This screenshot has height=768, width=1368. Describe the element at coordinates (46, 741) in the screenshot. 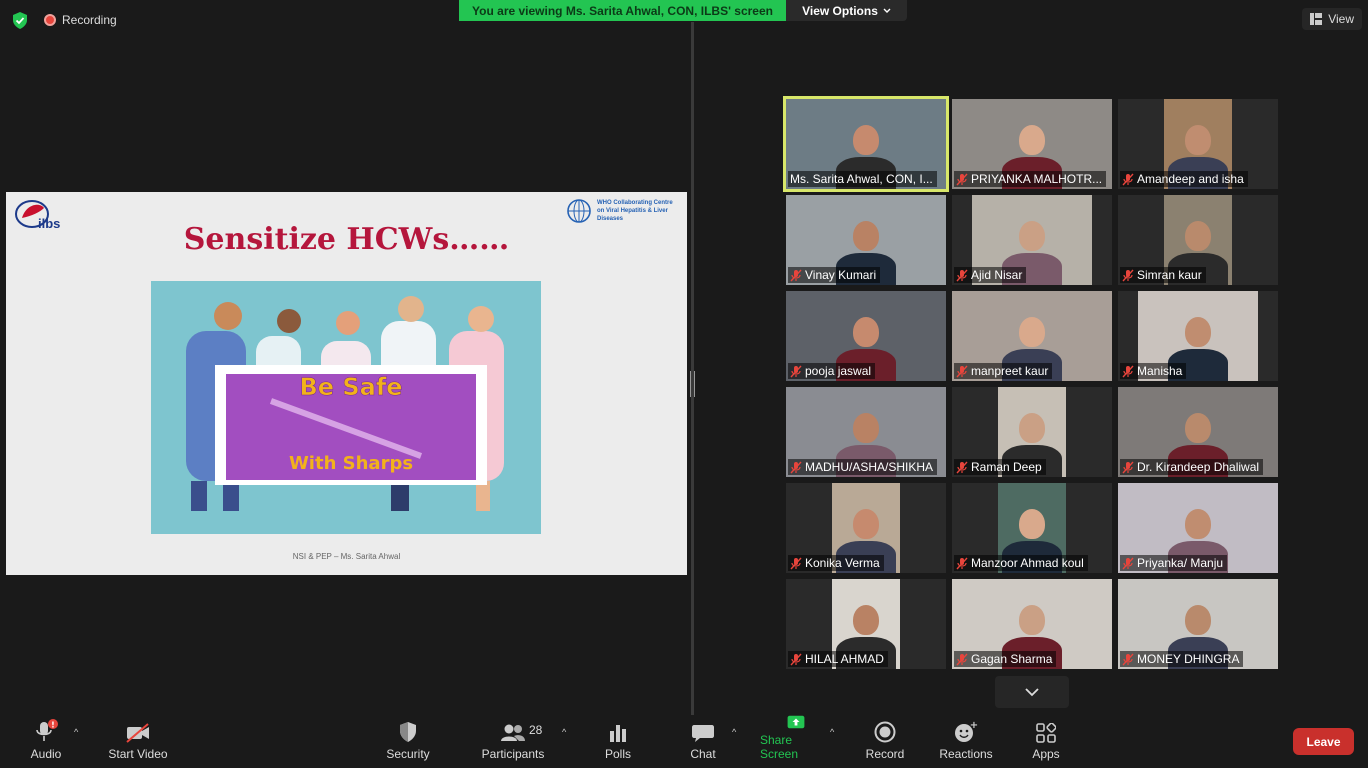

I see `audio-button: ! Audio` at that location.